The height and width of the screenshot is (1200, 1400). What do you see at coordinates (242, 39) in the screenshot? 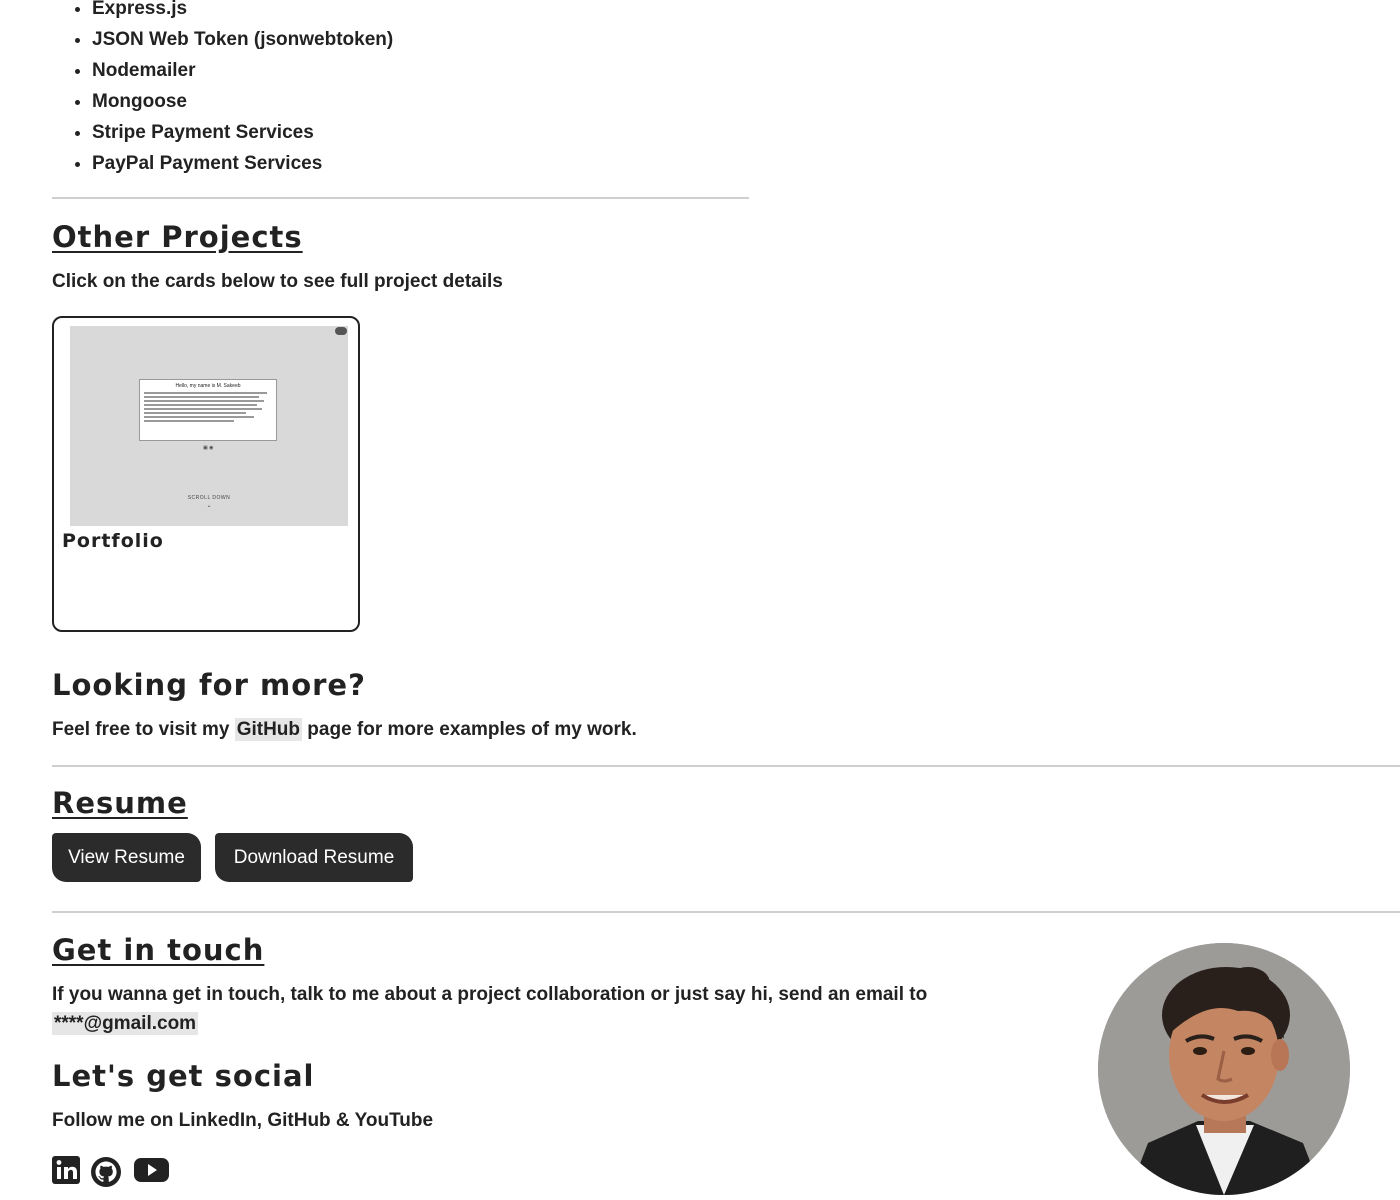
I see `list-item: JSON Web Token (jsonwebtoken)` at bounding box center [242, 39].